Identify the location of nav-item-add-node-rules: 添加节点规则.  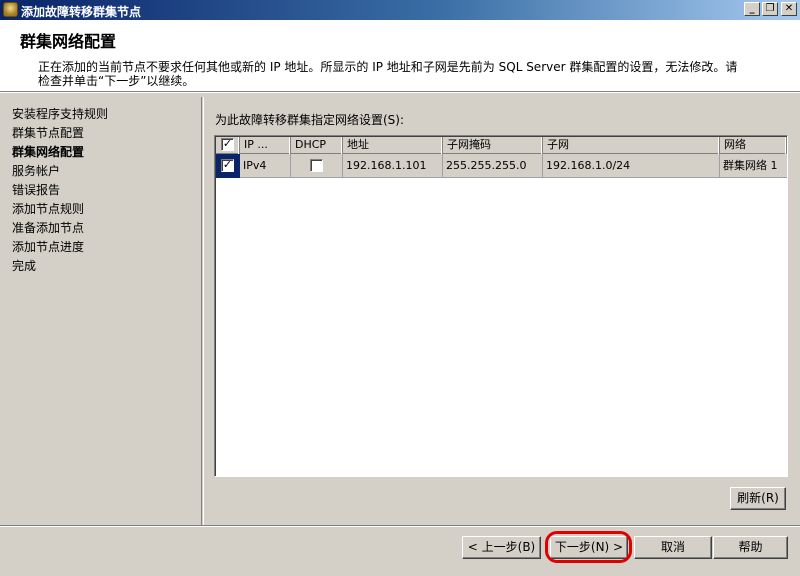
(48, 208).